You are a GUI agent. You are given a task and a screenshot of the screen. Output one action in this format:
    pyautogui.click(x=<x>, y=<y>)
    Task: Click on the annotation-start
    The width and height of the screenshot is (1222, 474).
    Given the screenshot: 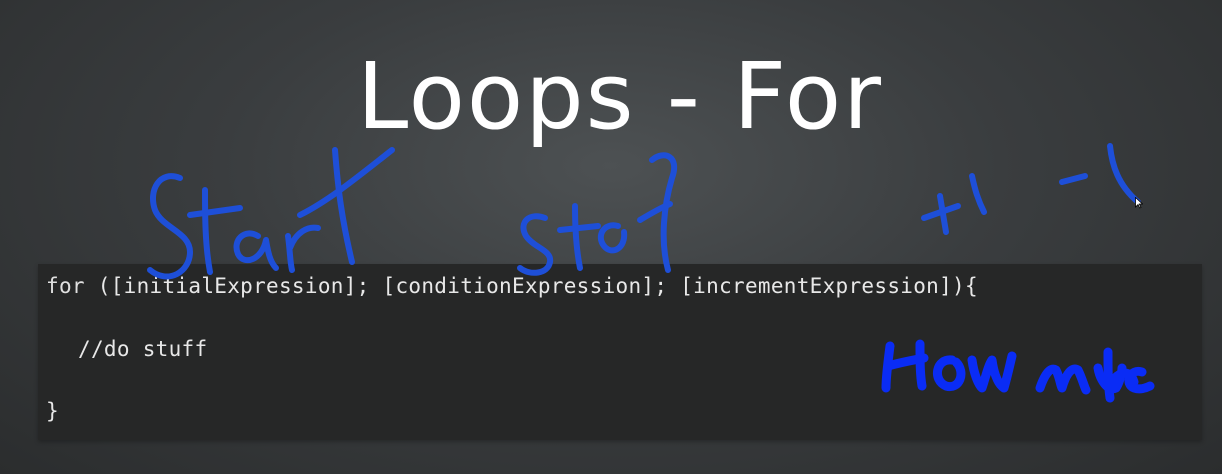 What is the action you would take?
    pyautogui.click(x=271, y=213)
    